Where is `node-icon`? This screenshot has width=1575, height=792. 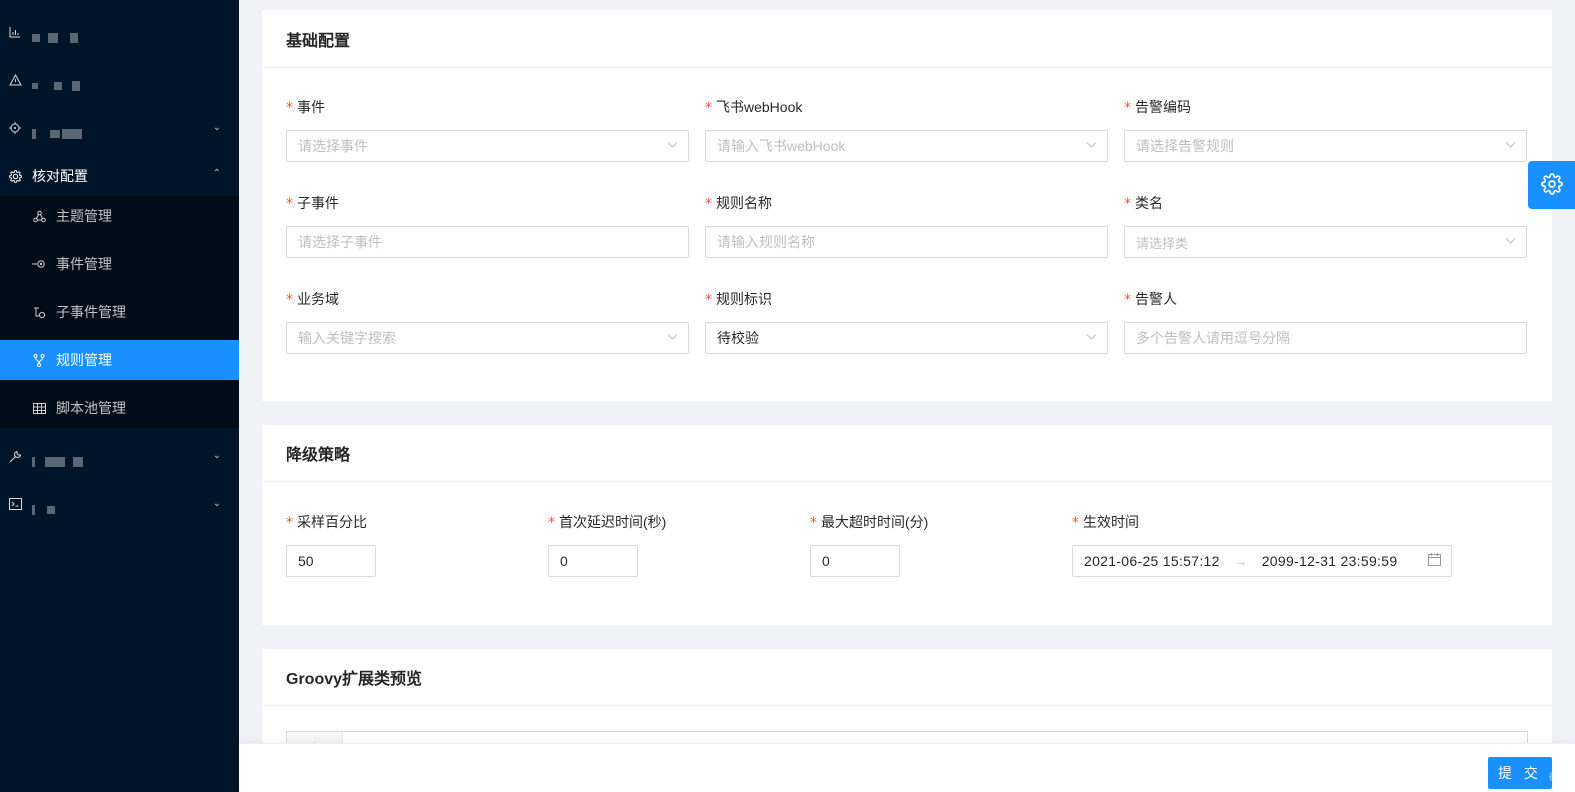
node-icon is located at coordinates (39, 264).